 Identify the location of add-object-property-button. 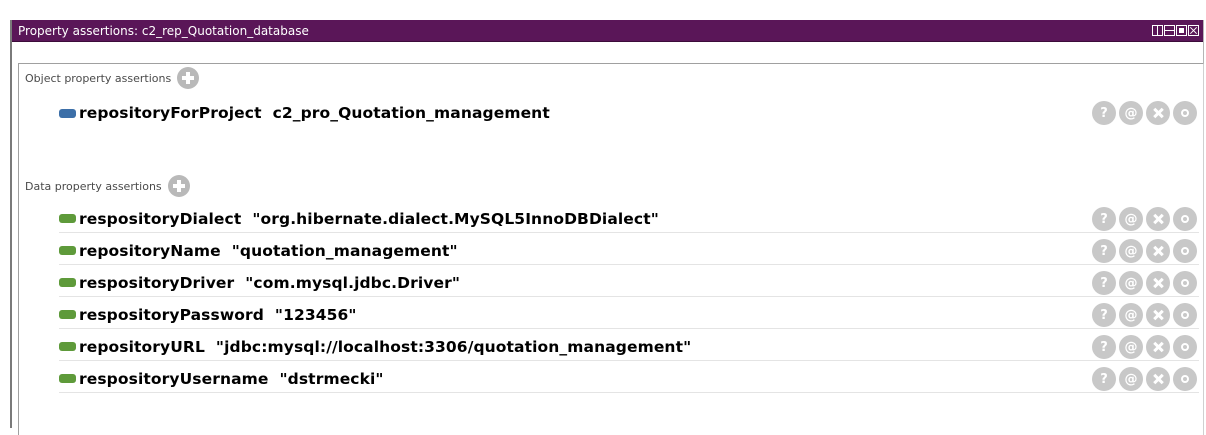
(188, 78).